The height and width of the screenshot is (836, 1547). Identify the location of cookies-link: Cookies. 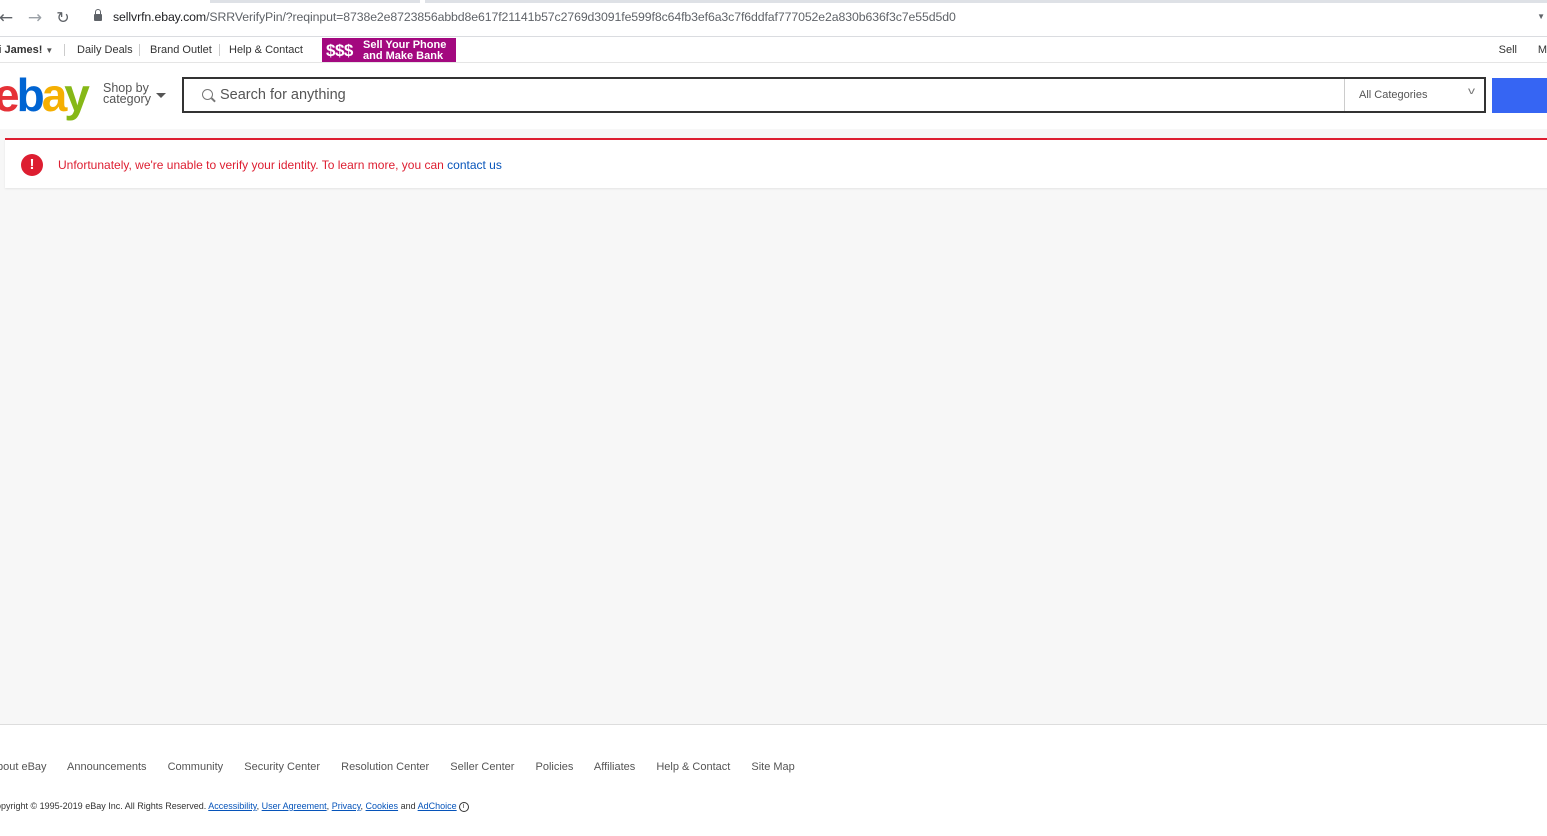
(382, 806).